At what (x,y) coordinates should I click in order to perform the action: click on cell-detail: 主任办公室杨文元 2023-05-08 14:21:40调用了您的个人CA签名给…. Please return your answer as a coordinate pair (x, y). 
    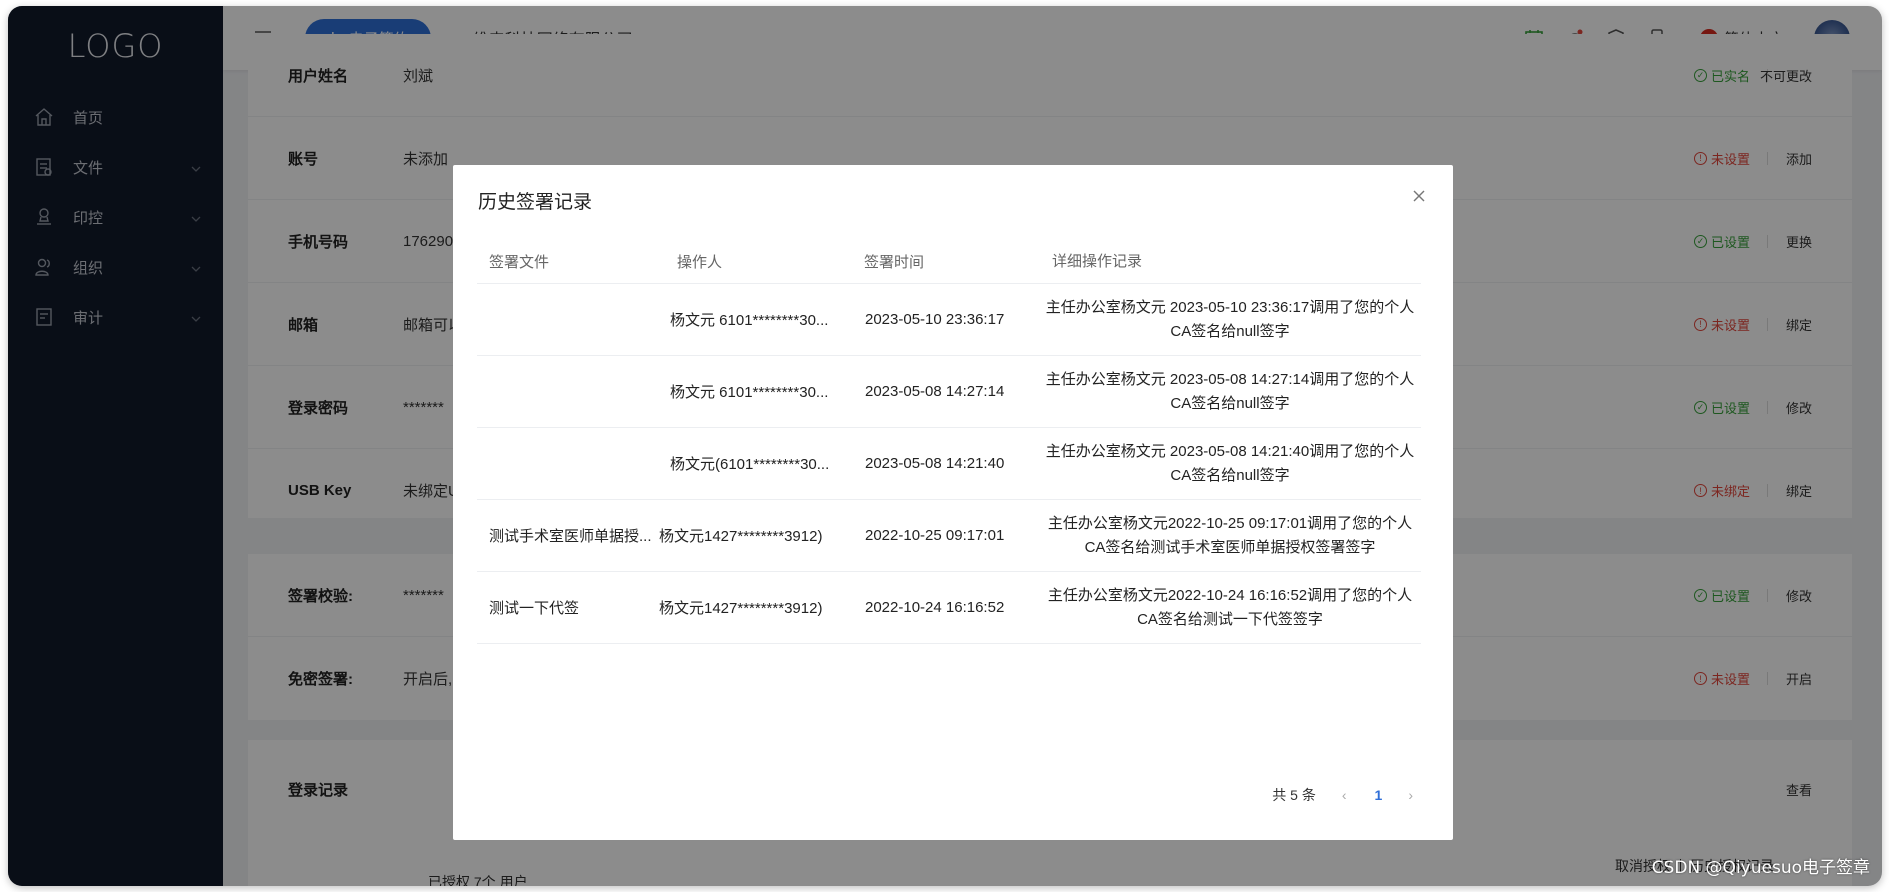
    Looking at the image, I should click on (1230, 463).